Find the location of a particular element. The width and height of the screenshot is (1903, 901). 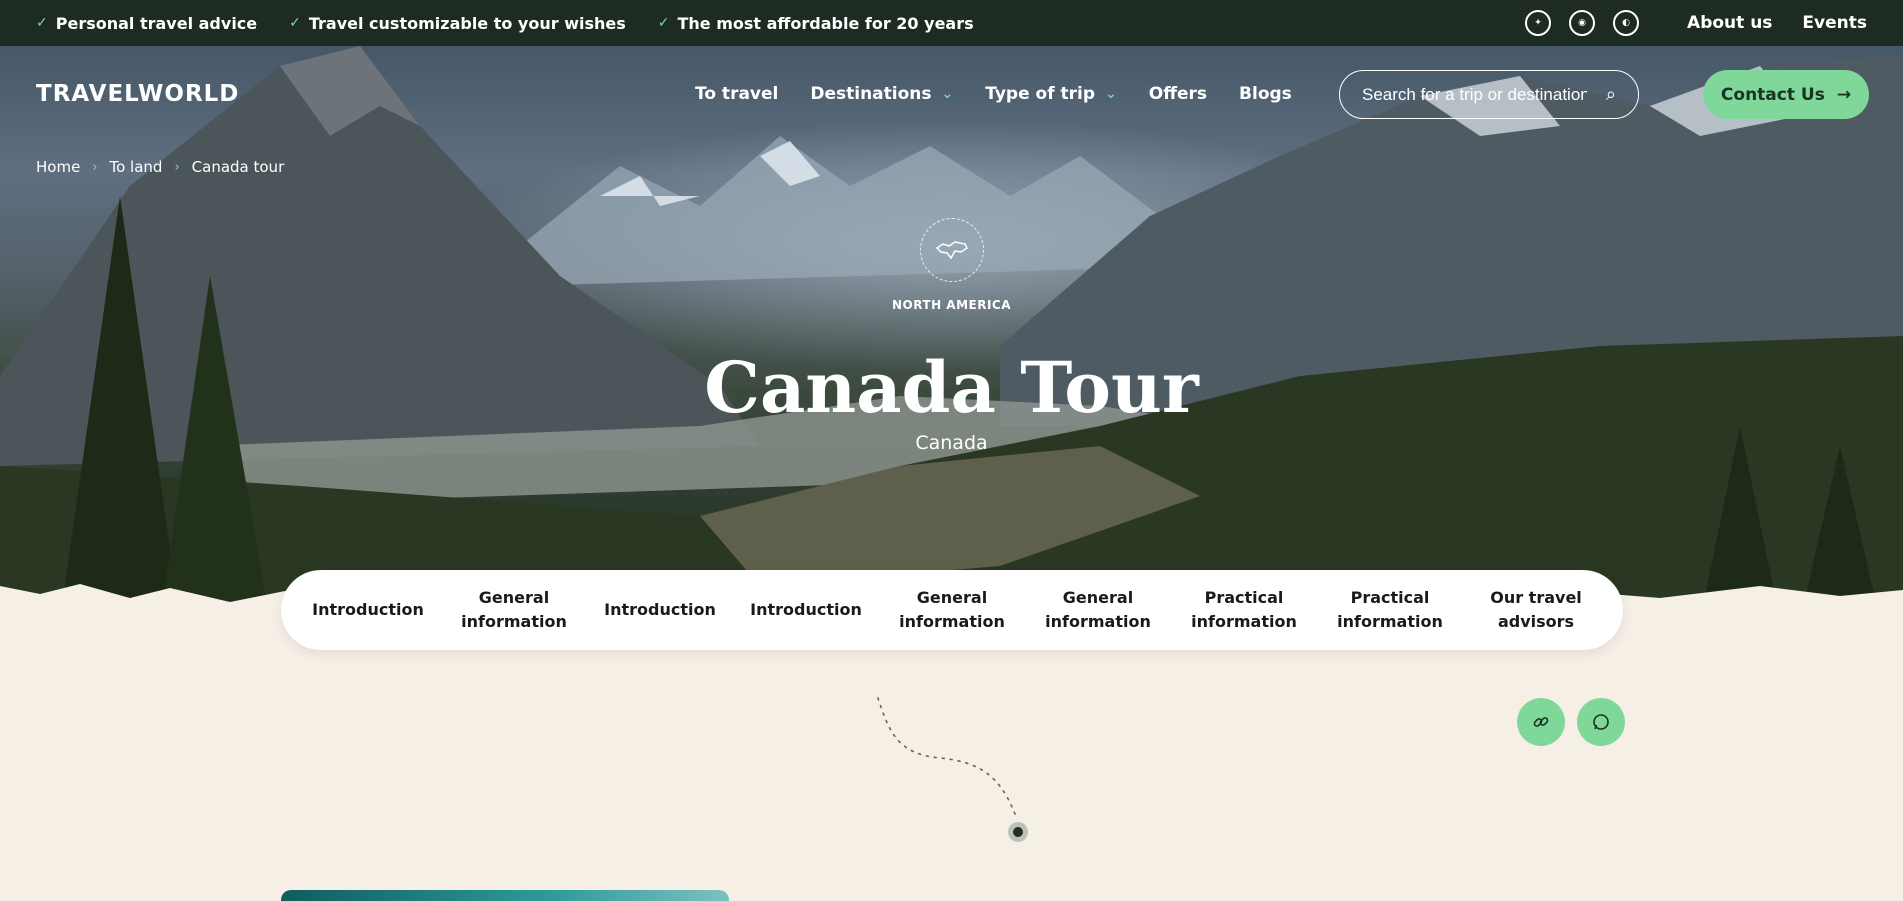

breadcrumb-to-land: To land is located at coordinates (136, 167).